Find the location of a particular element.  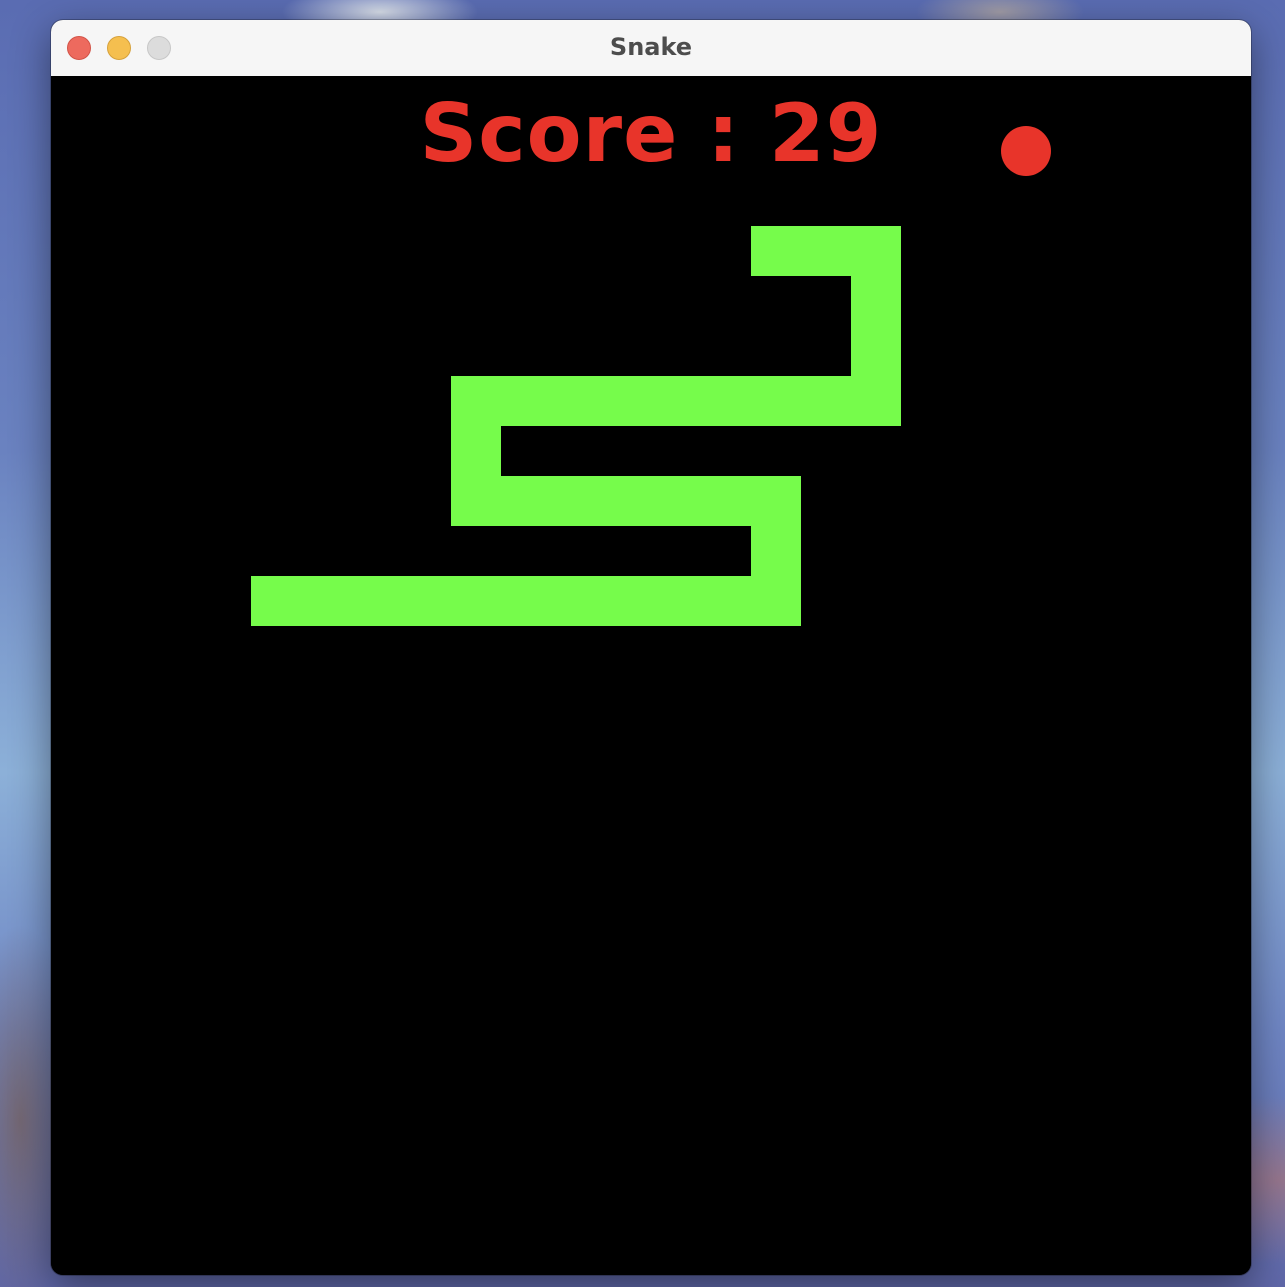

score-value: 29 is located at coordinates (826, 133).